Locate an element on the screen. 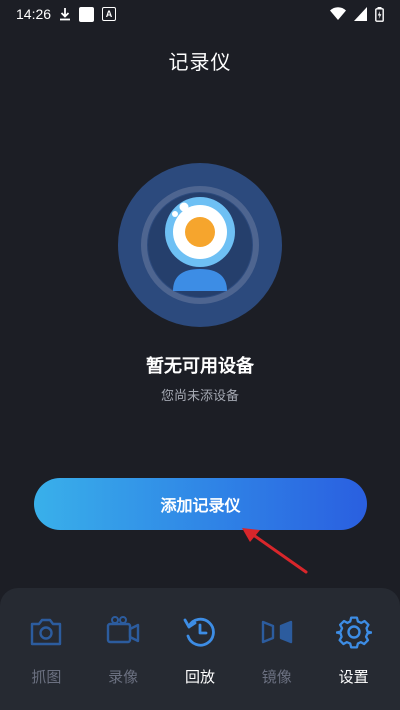  add-recorder-button-label: 添加记录仪 is located at coordinates (200, 505).